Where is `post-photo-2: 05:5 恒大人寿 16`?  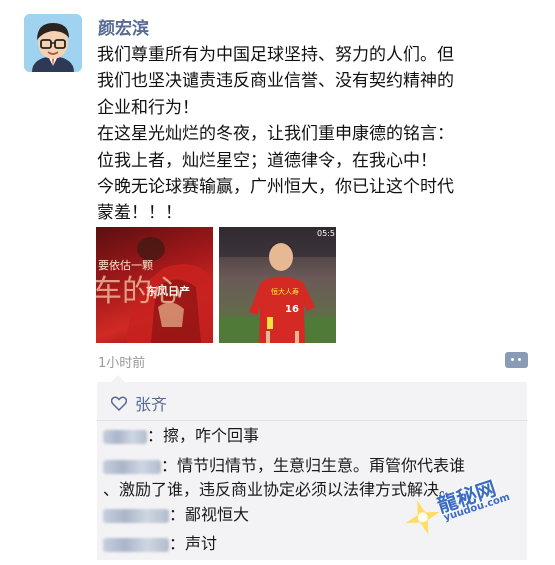 post-photo-2: 05:5 恒大人寿 16 is located at coordinates (277, 285).